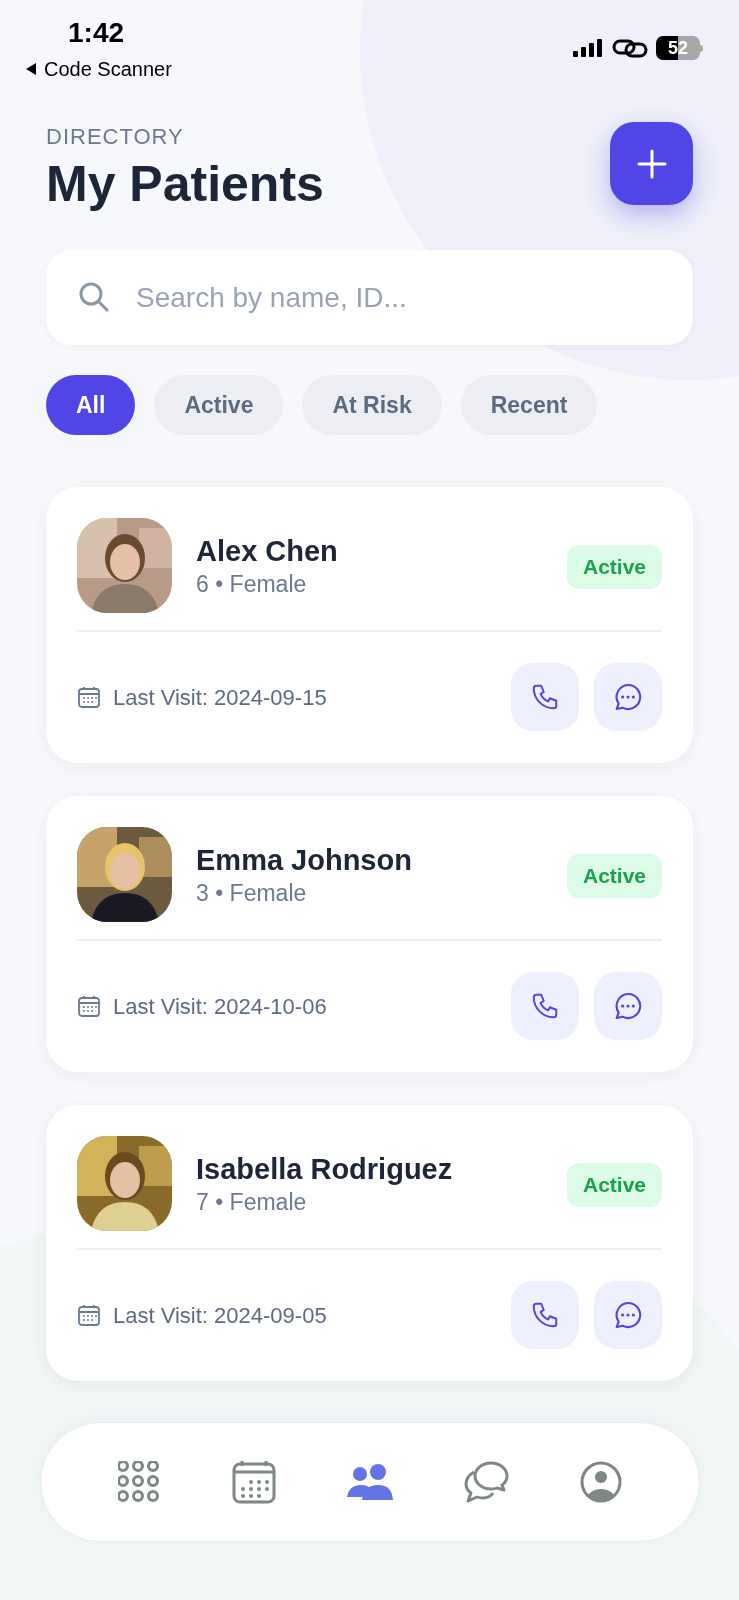 The image size is (739, 1600). Describe the element at coordinates (372, 405) in the screenshot. I see `filter-chip: At Risk` at that location.